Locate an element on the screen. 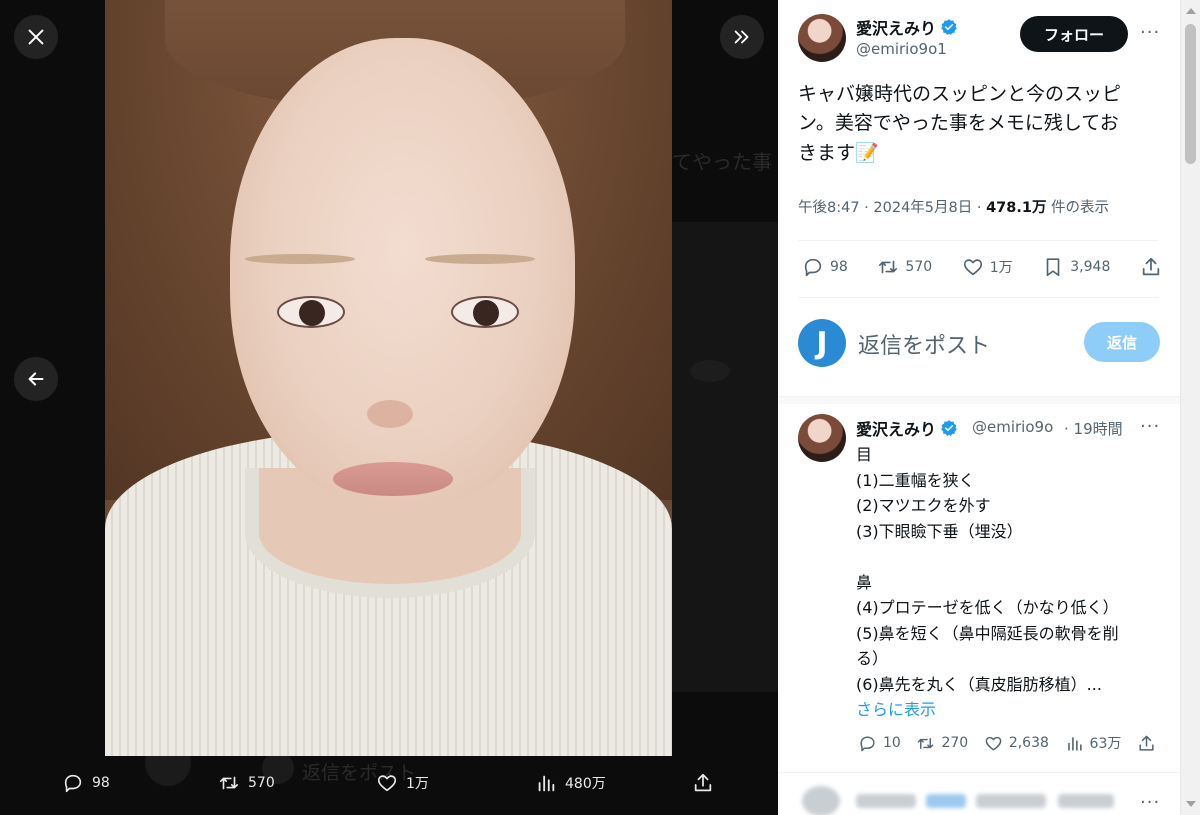 The image size is (1200, 815). reply-text-line: (3)下眼瞼下垂（埋没） is located at coordinates (939, 531).